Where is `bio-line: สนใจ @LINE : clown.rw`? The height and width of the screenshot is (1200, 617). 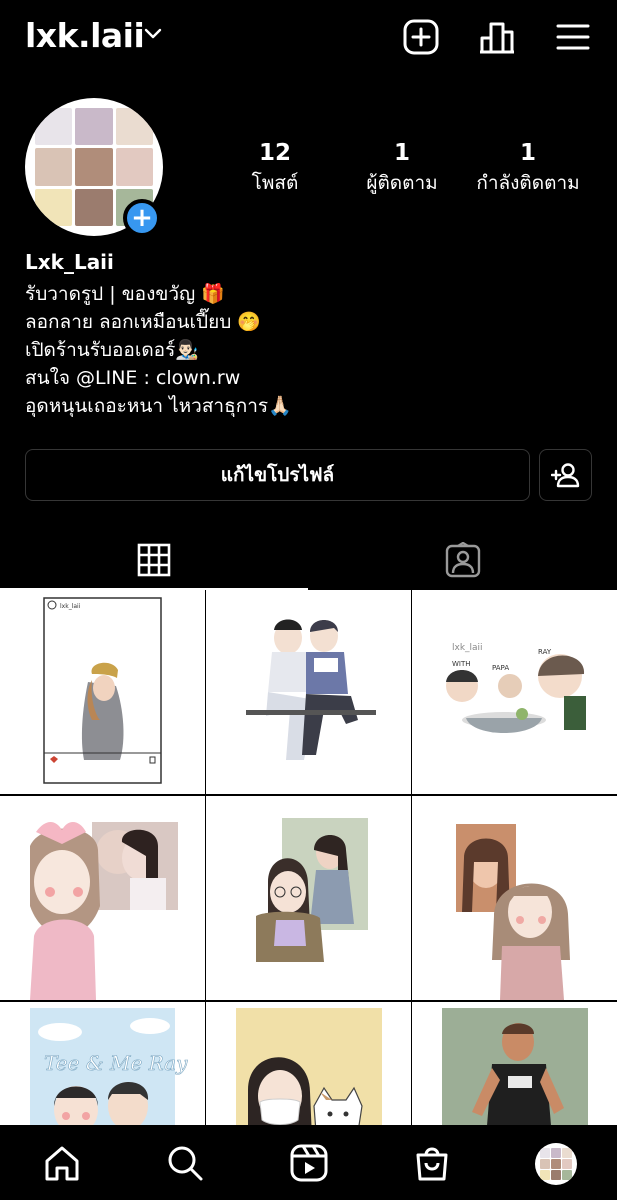 bio-line: สนใจ @LINE : clown.rw is located at coordinates (305, 378).